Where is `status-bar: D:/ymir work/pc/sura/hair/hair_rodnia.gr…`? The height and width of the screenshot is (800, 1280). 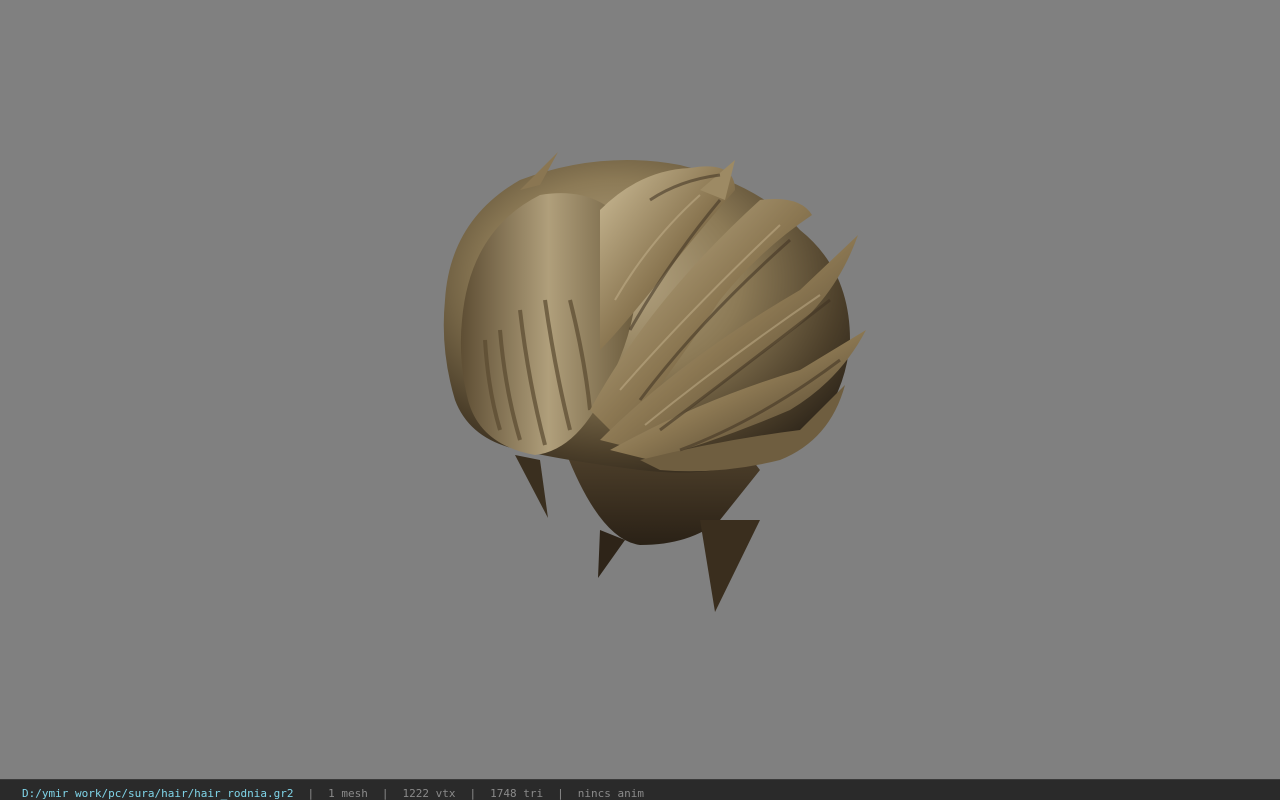
status-bar: D:/ymir work/pc/sura/hair/hair_rodnia.gr… is located at coordinates (640, 789).